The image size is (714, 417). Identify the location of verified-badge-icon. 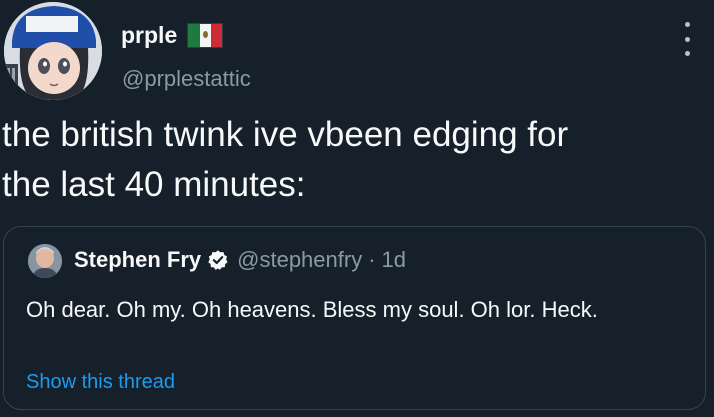
(218, 260).